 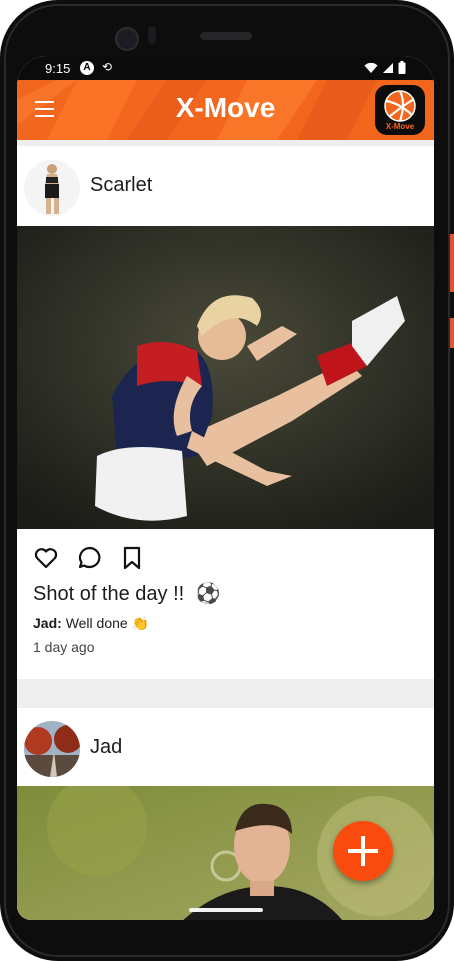 I want to click on post-caption: Shot of the day !! ⚽, so click(x=127, y=593).